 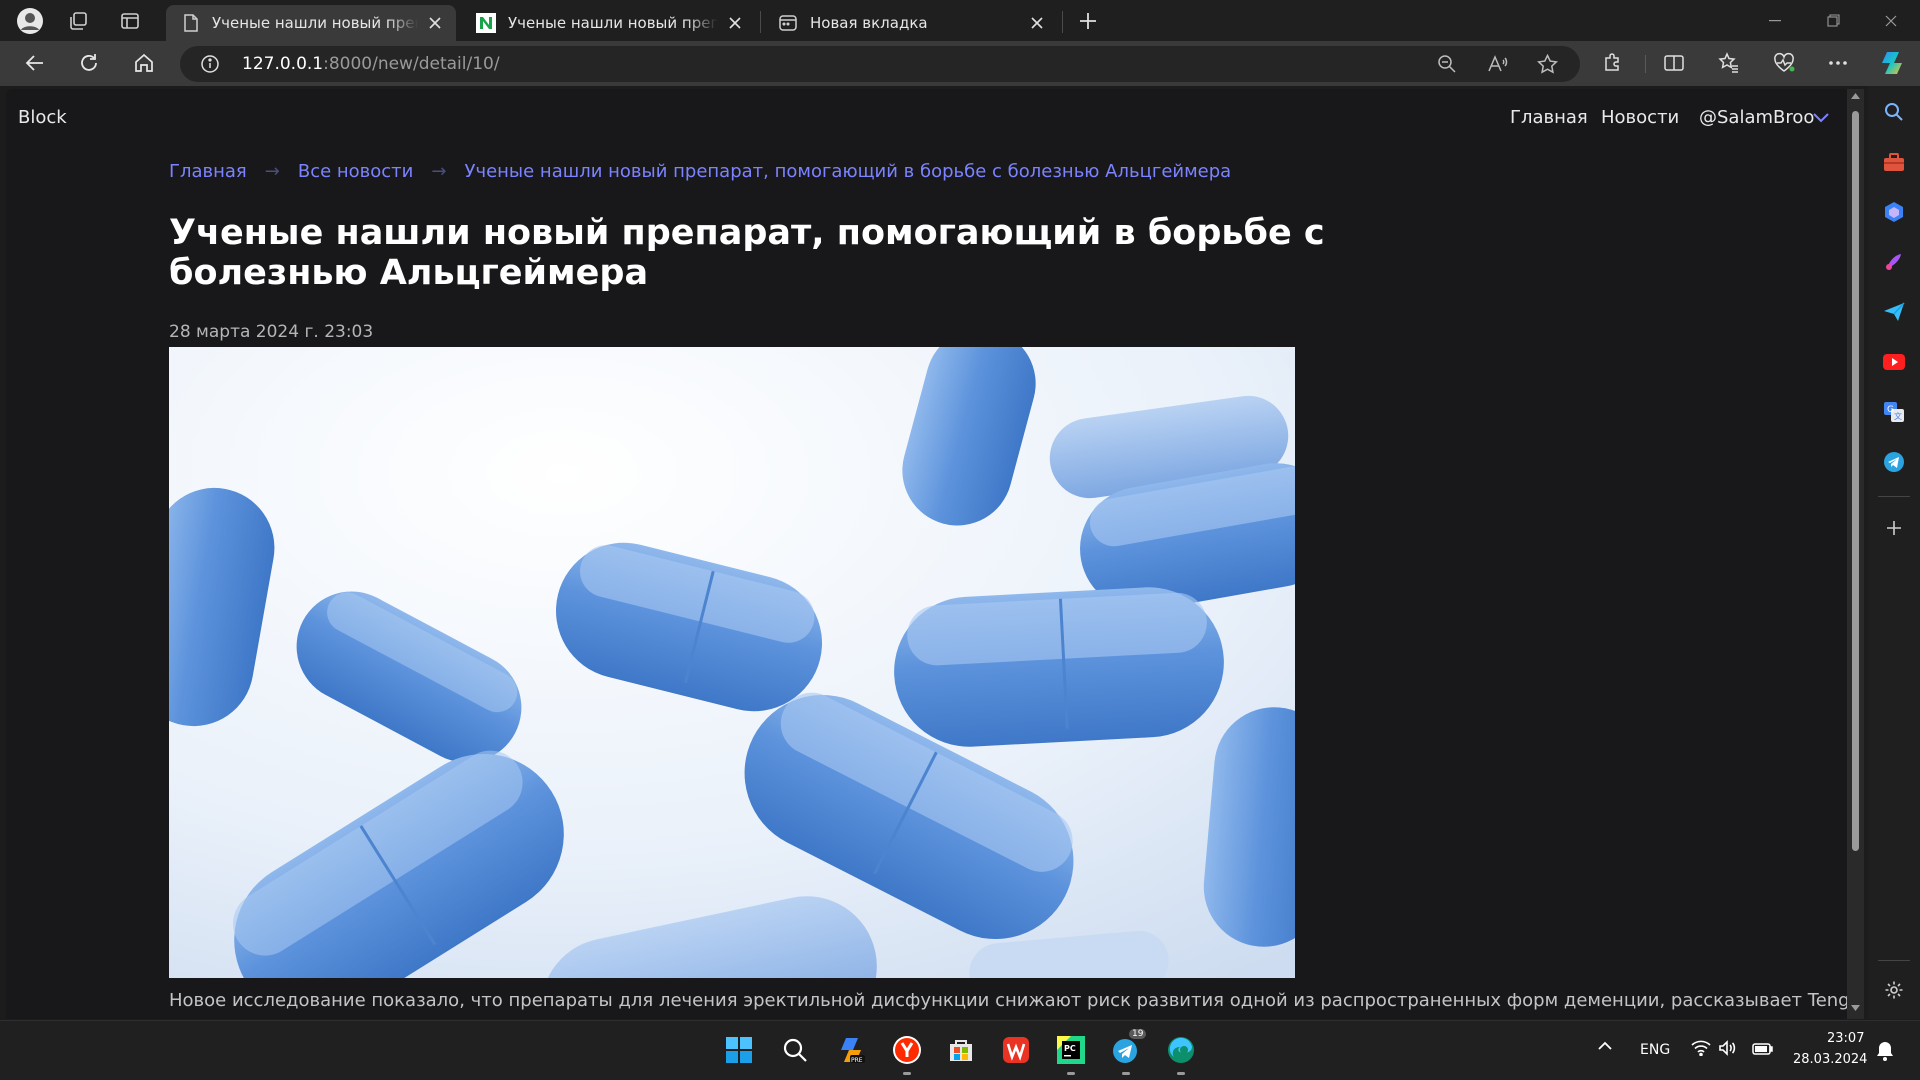 I want to click on yandex-browser-icon, so click(x=907, y=1051).